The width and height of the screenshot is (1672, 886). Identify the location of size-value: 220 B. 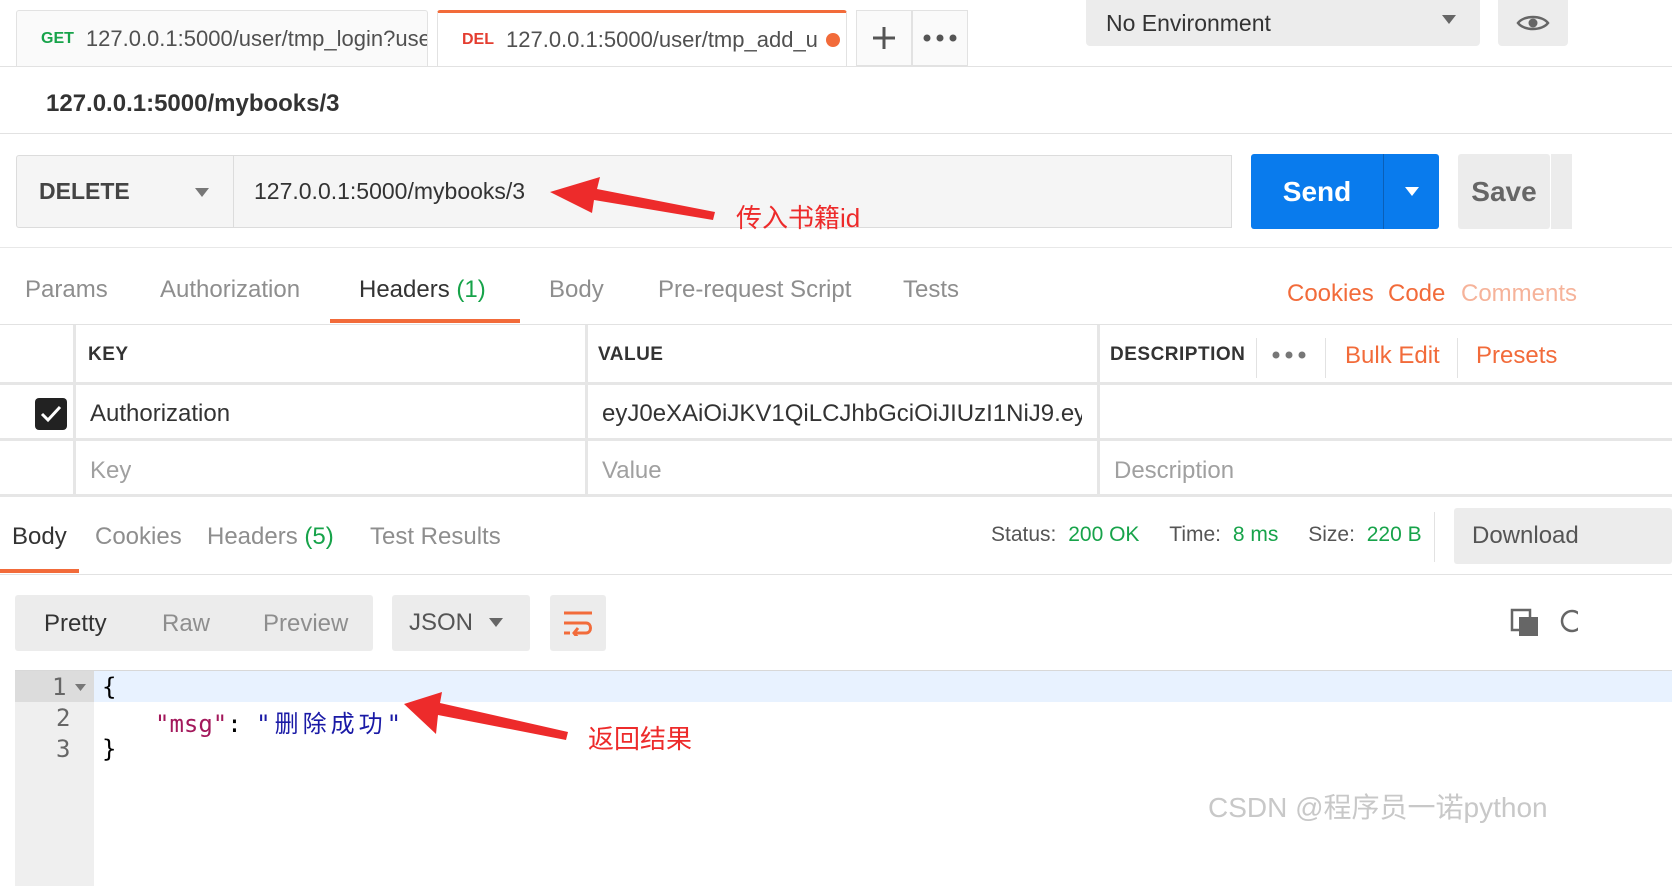
(1394, 534).